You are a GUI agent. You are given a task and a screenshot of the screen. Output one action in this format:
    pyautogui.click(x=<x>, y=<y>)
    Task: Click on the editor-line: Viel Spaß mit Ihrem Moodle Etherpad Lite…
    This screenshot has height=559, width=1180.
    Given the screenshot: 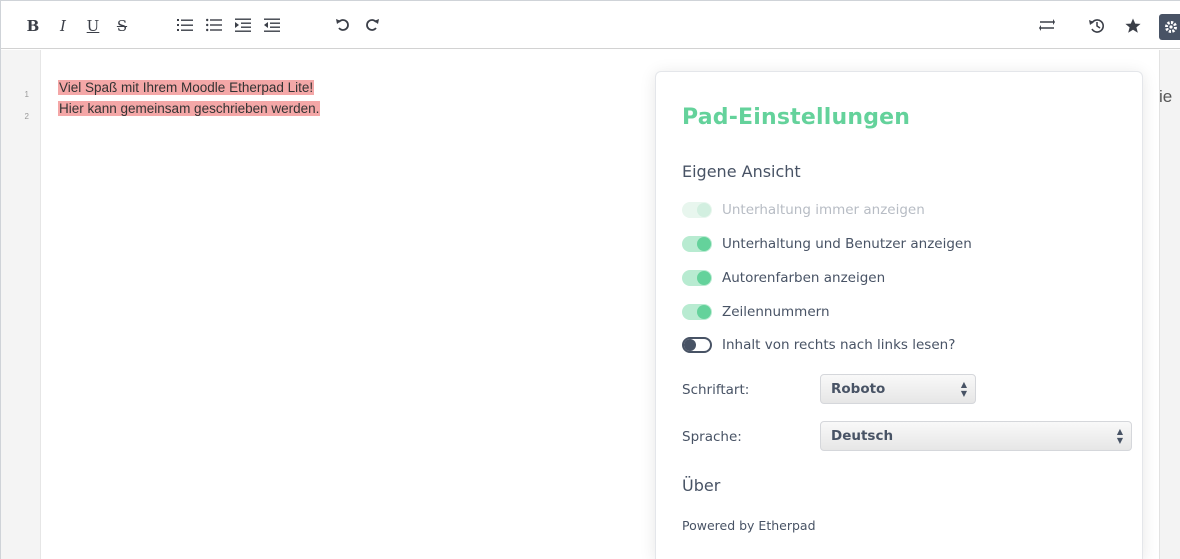 What is the action you would take?
    pyautogui.click(x=186, y=87)
    